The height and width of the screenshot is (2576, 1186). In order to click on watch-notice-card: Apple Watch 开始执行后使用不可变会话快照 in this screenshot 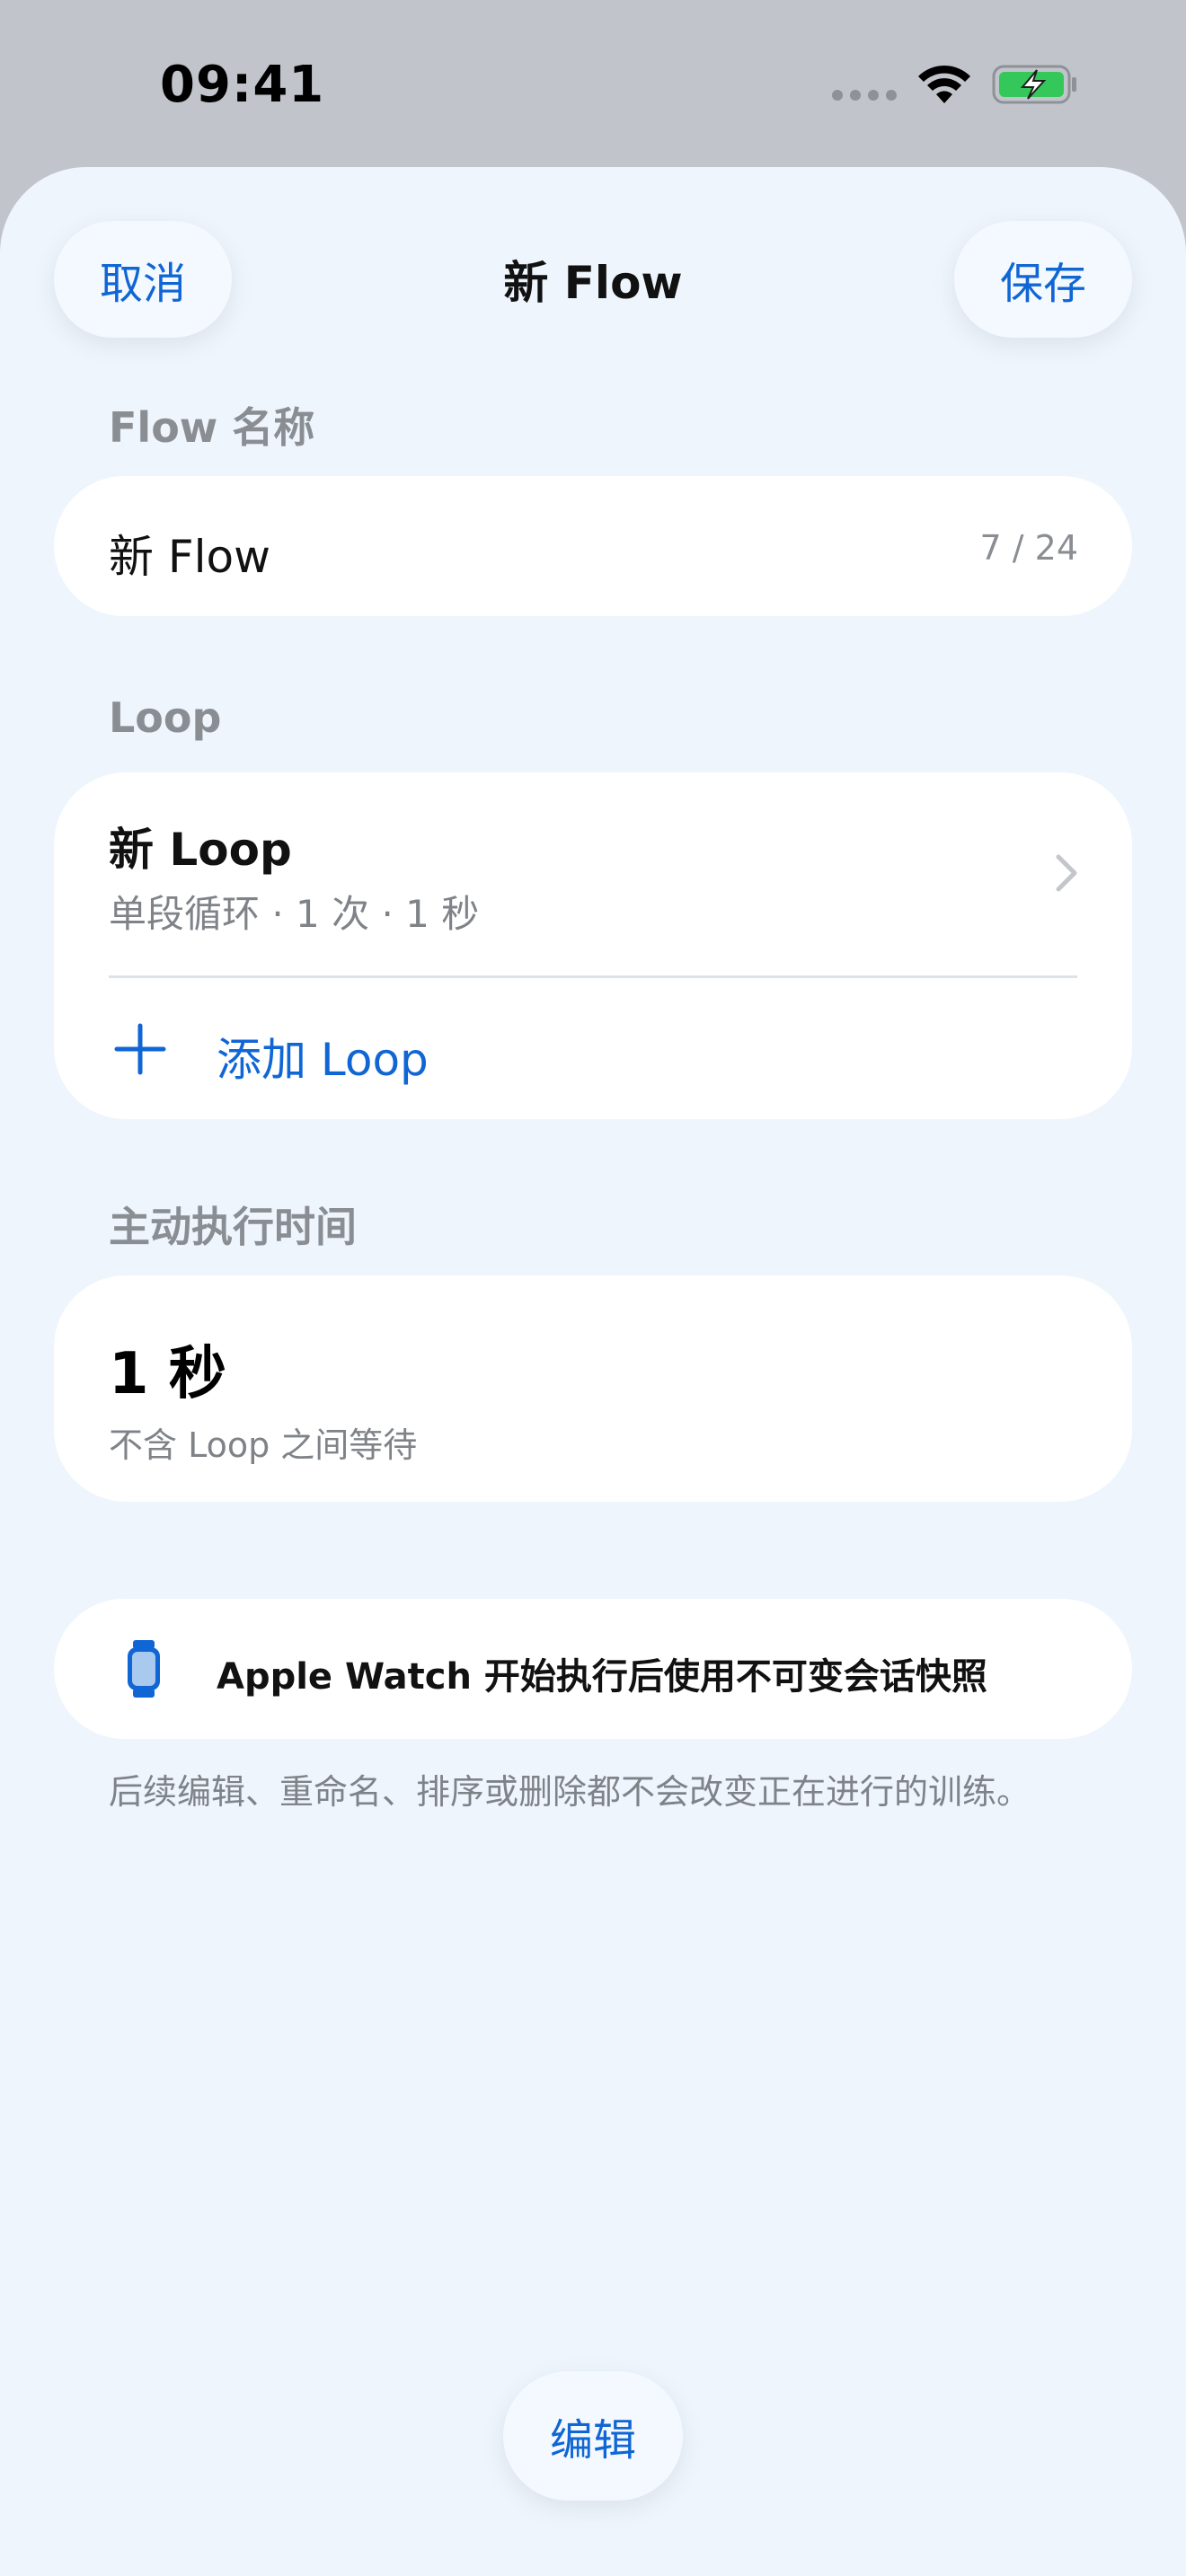, I will do `click(593, 1669)`.